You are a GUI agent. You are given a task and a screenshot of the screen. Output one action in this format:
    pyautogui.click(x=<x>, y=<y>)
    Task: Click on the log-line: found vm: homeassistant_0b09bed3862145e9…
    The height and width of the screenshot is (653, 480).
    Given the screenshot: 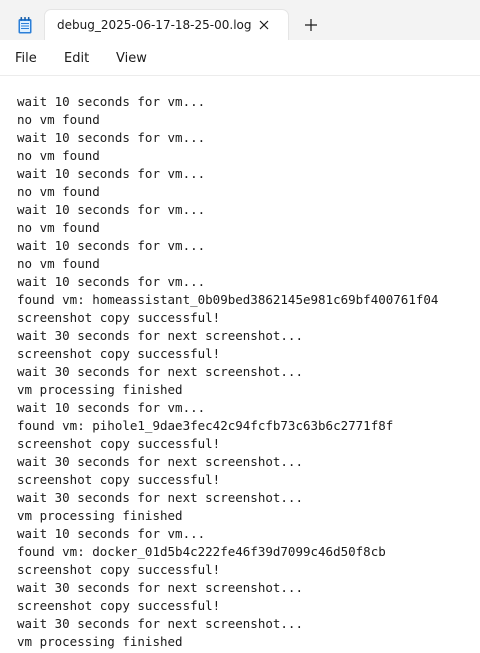 What is the action you would take?
    pyautogui.click(x=228, y=299)
    